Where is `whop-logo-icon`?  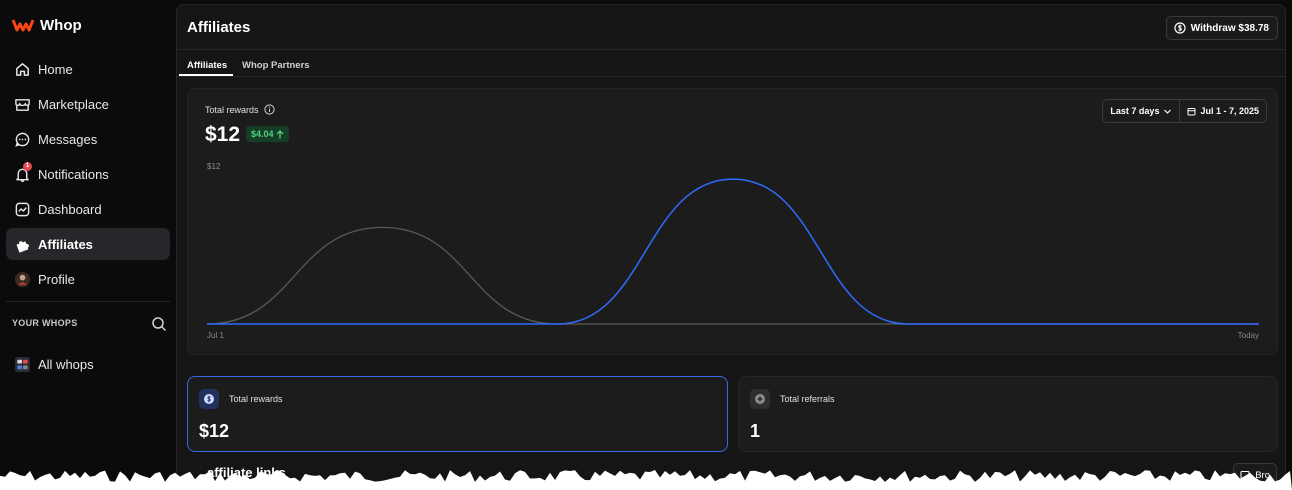 whop-logo-icon is located at coordinates (23, 25).